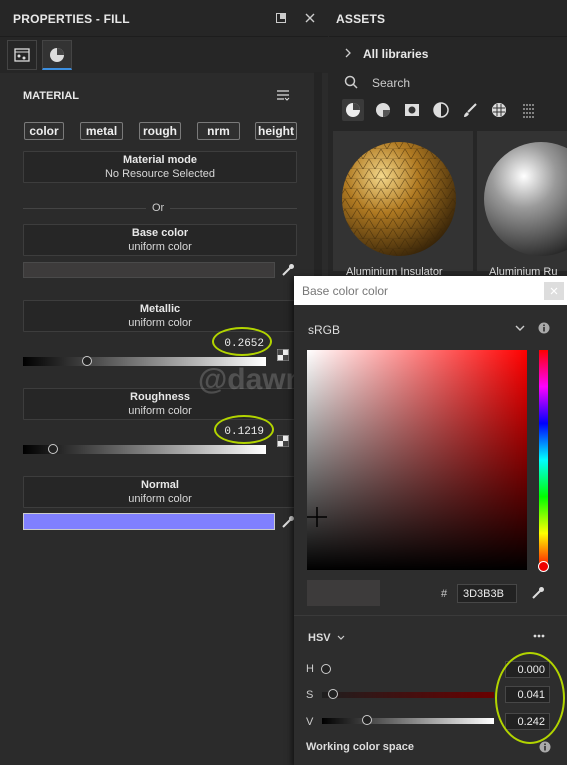  Describe the element at coordinates (417, 460) in the screenshot. I see `saturation-value-field` at that location.